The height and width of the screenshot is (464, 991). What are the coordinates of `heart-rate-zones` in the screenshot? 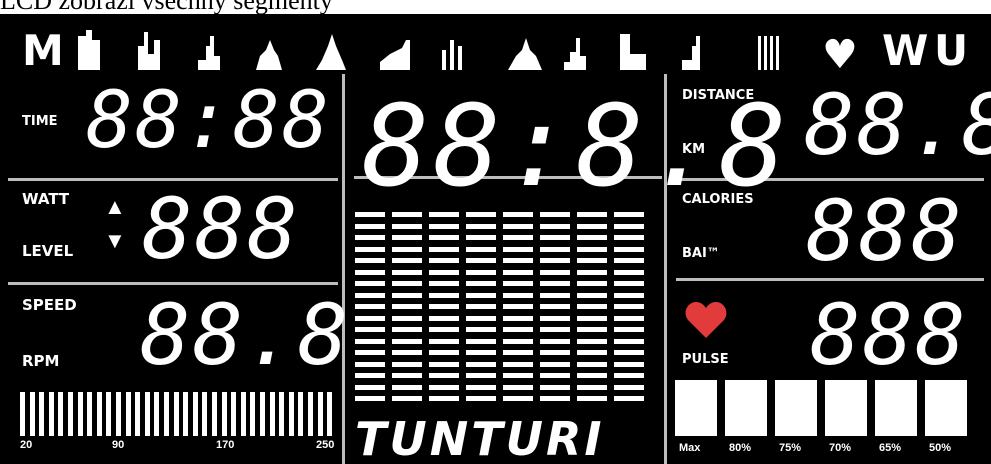 It's located at (825, 408).